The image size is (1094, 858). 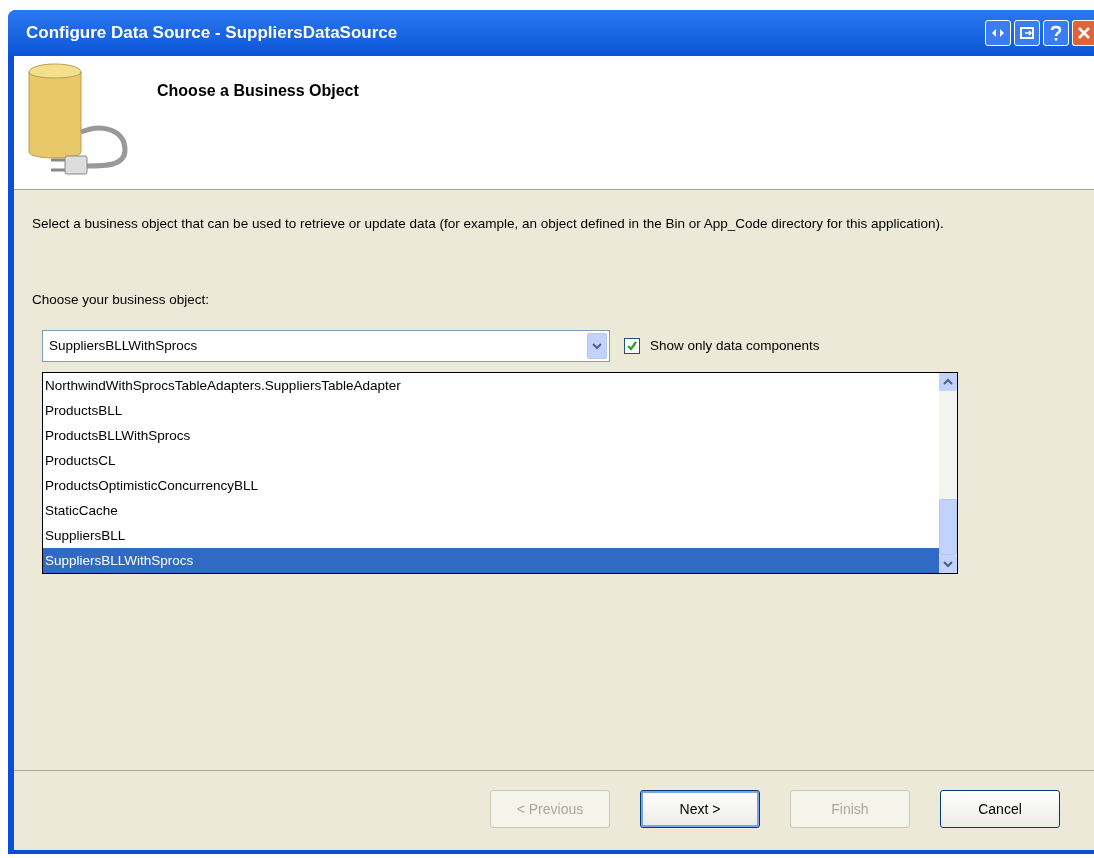 What do you see at coordinates (491, 436) in the screenshot?
I see `list-item: ProductsBLLWithSprocs` at bounding box center [491, 436].